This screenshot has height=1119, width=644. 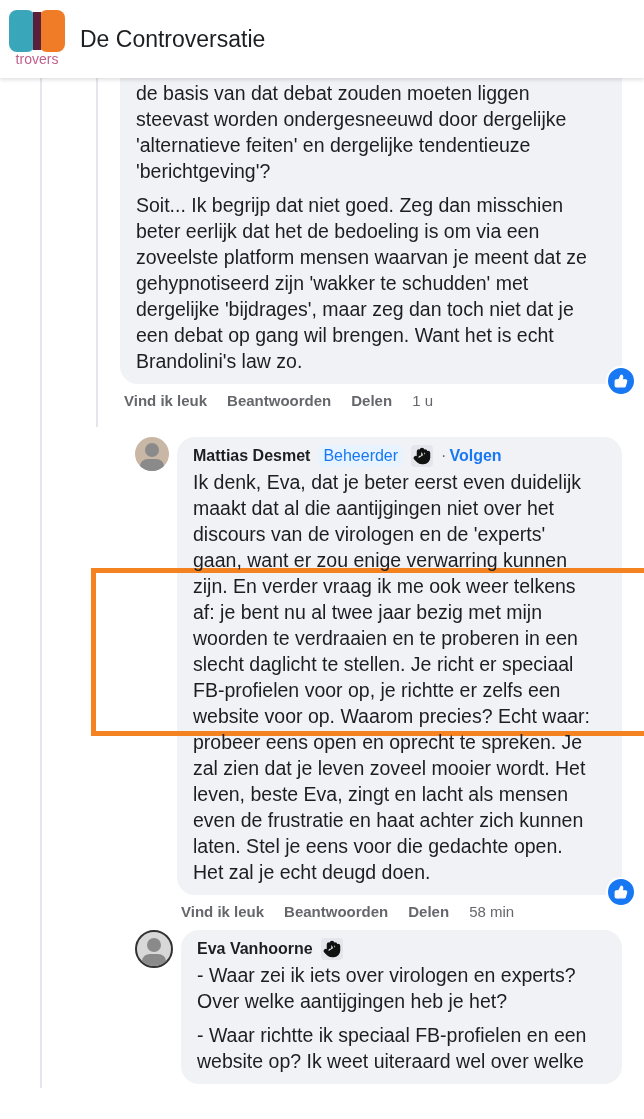 What do you see at coordinates (422, 400) in the screenshot?
I see `comment-time: 1 u` at bounding box center [422, 400].